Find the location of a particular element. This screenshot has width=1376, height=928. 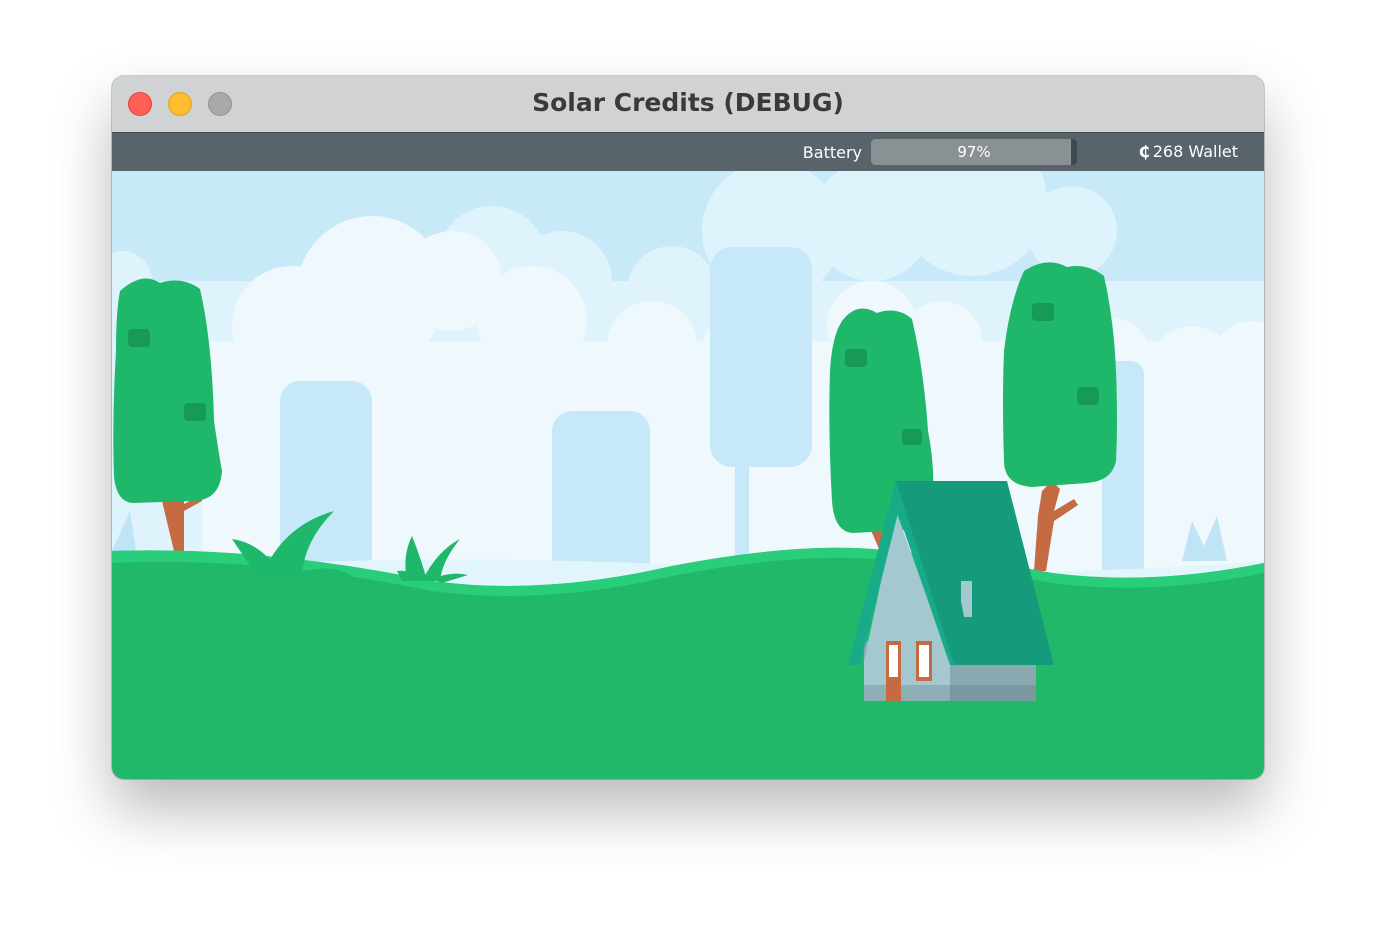

battery-label: Battery is located at coordinates (832, 152).